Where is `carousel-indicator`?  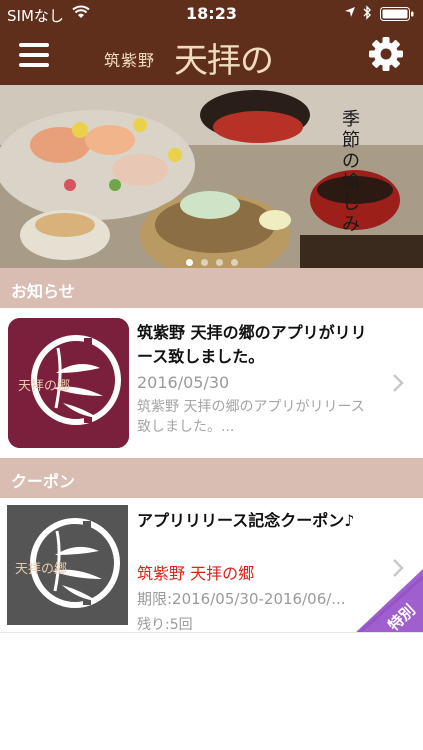
carousel-indicator is located at coordinates (211, 259).